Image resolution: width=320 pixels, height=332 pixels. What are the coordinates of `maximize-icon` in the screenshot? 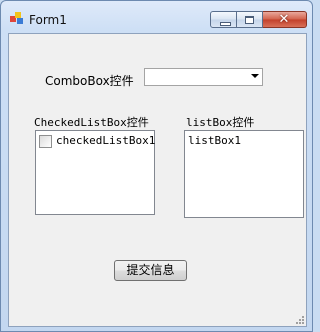 It's located at (249, 20).